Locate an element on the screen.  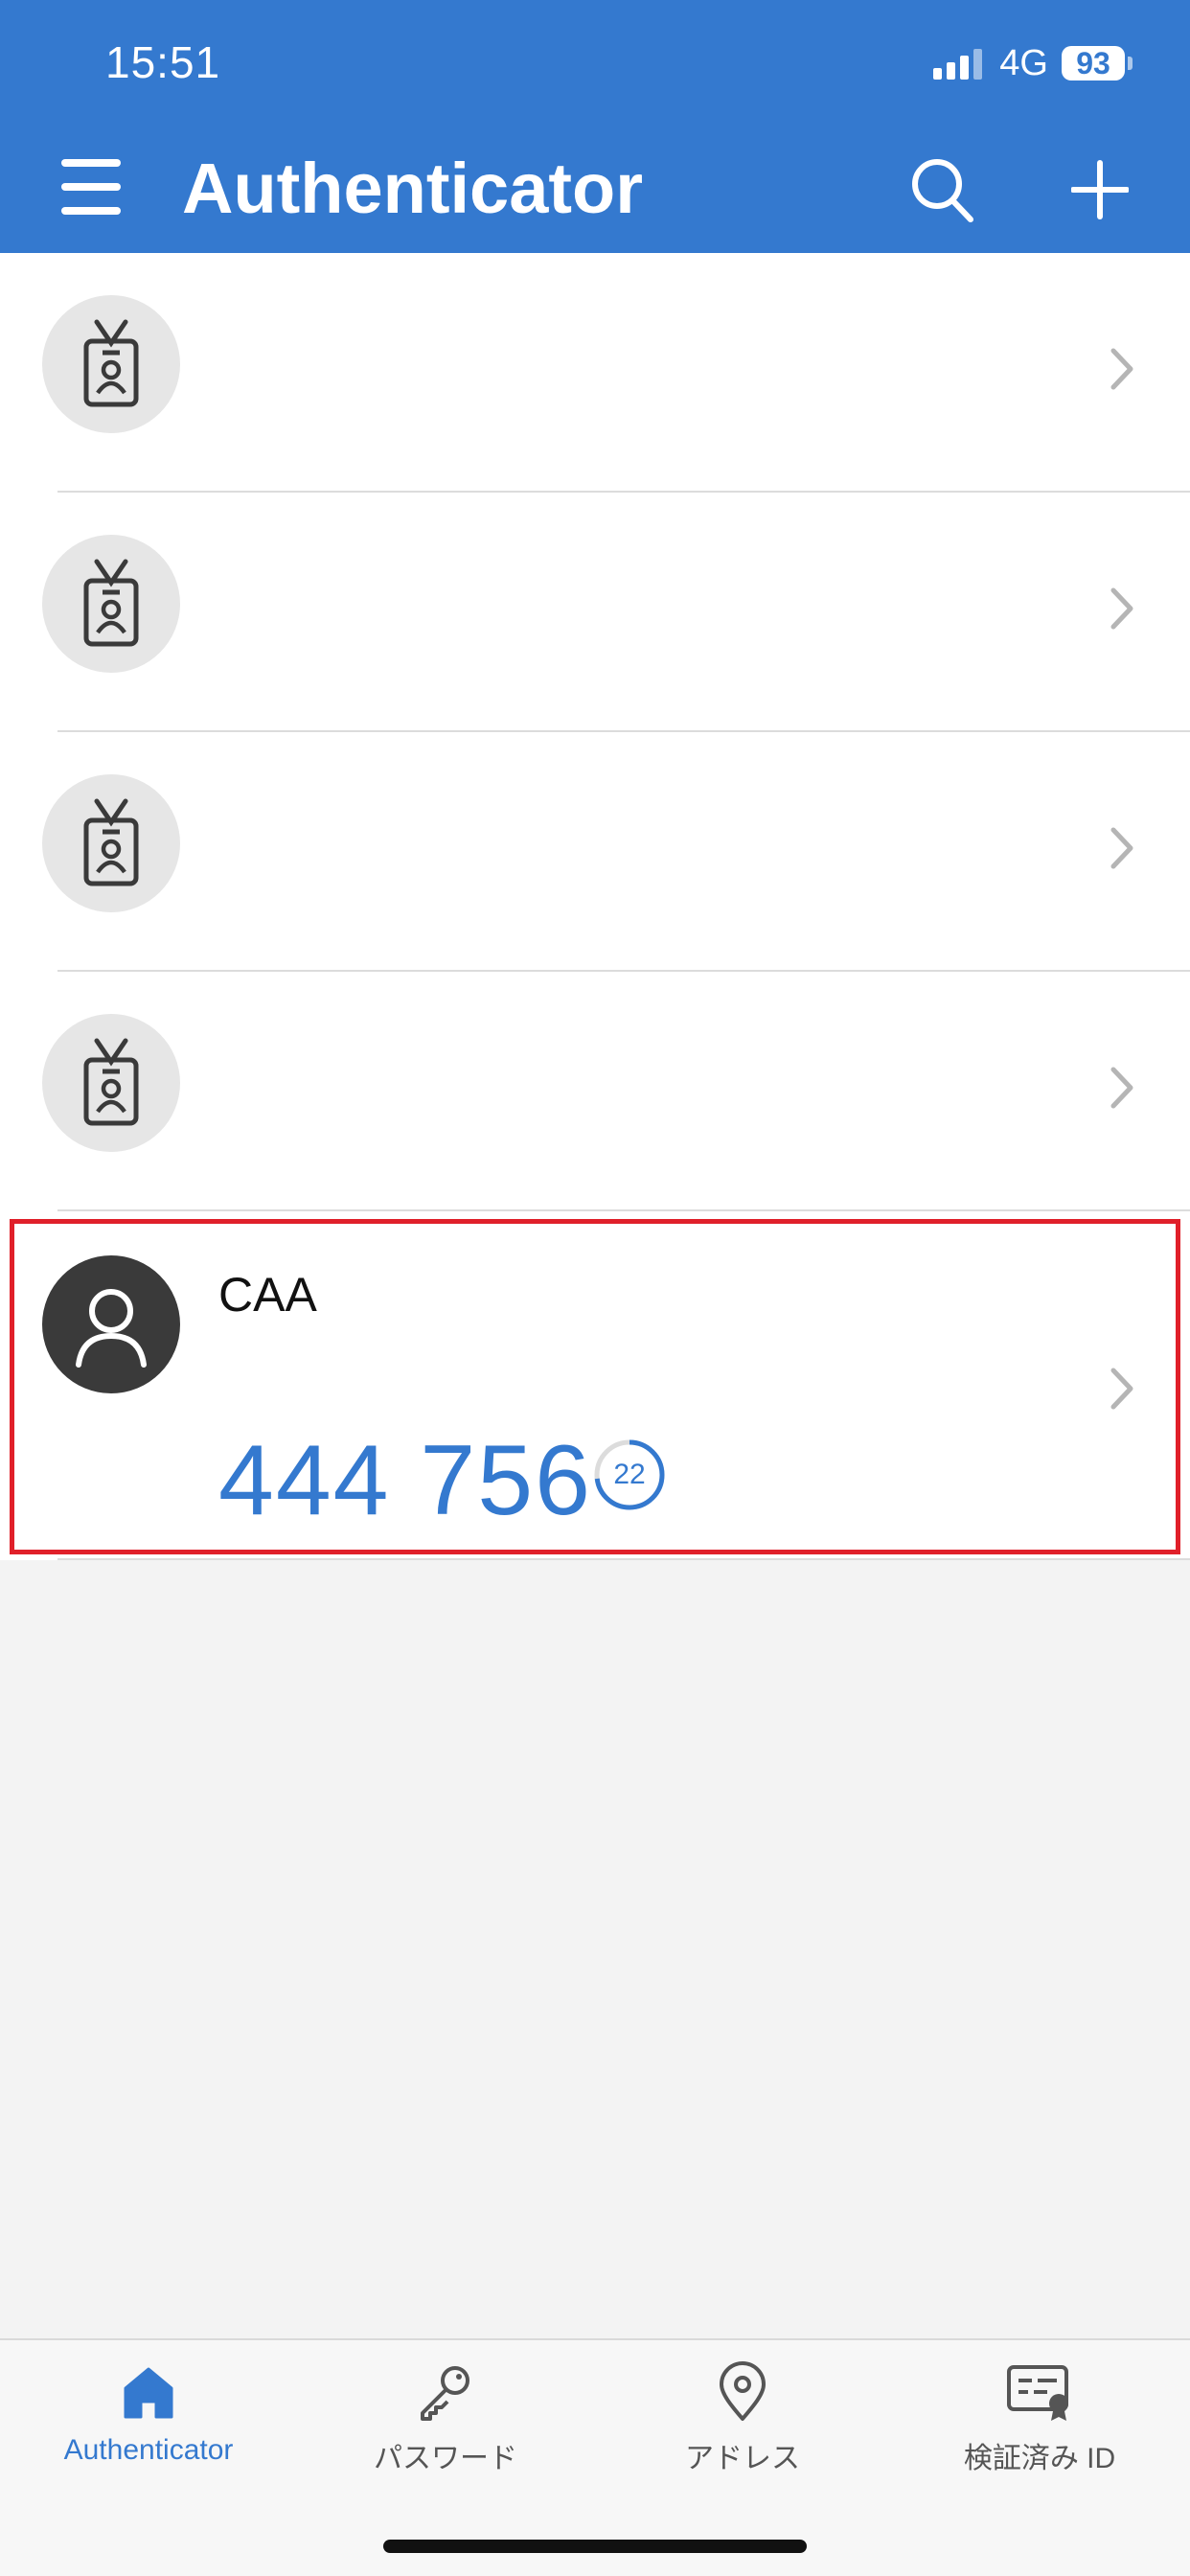
add-icon is located at coordinates (1100, 189).